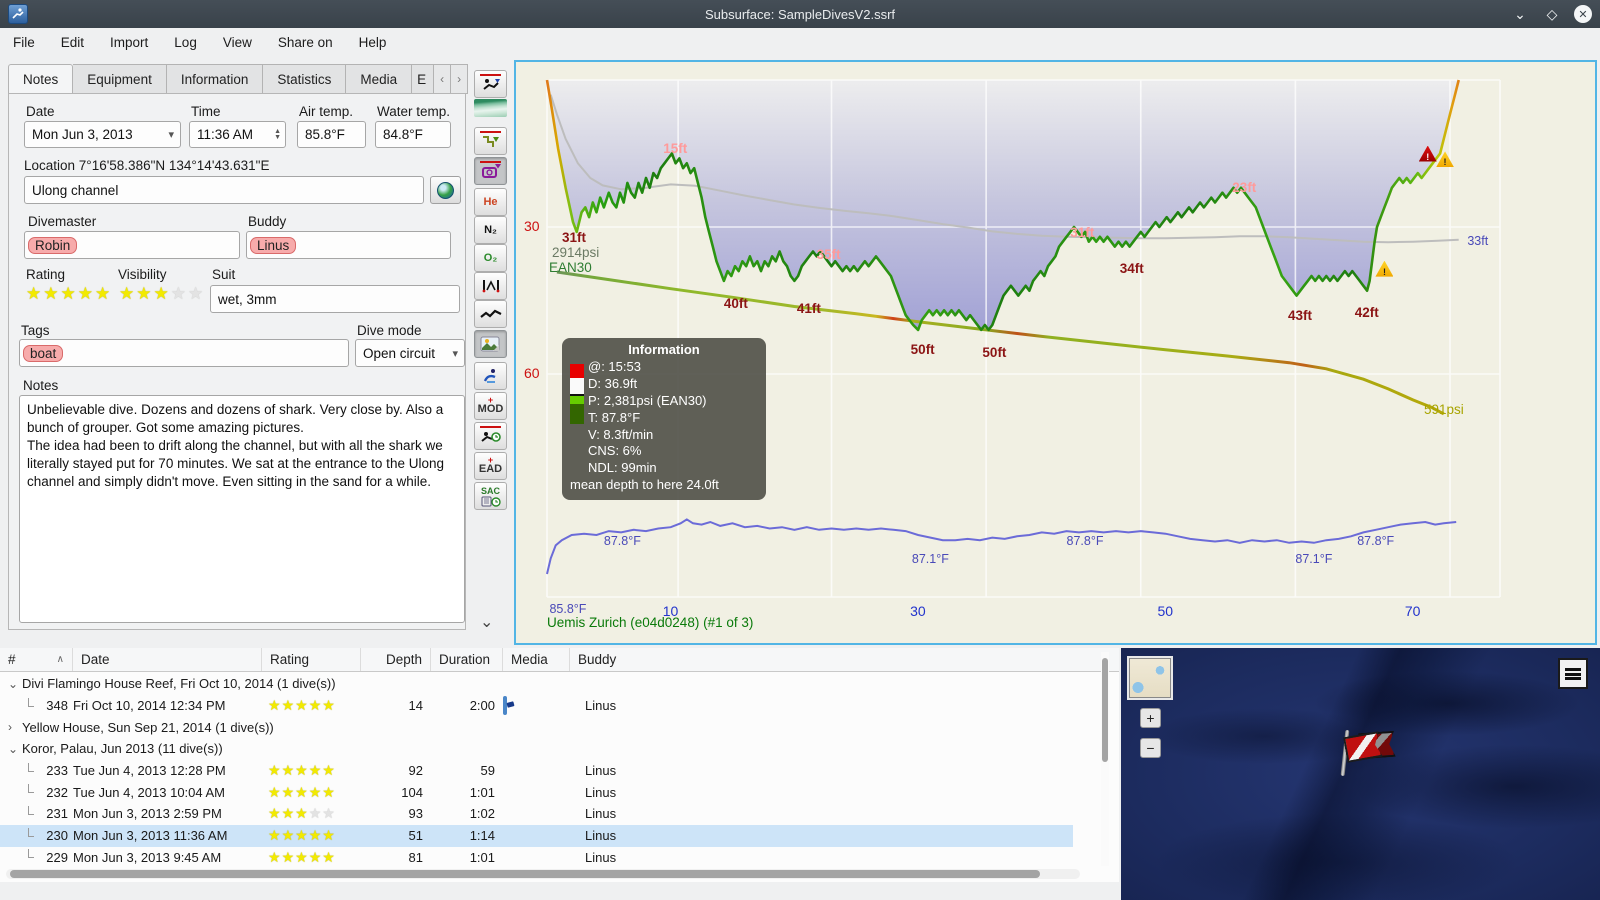  What do you see at coordinates (396, 659) in the screenshot?
I see `col-depth: Depth` at bounding box center [396, 659].